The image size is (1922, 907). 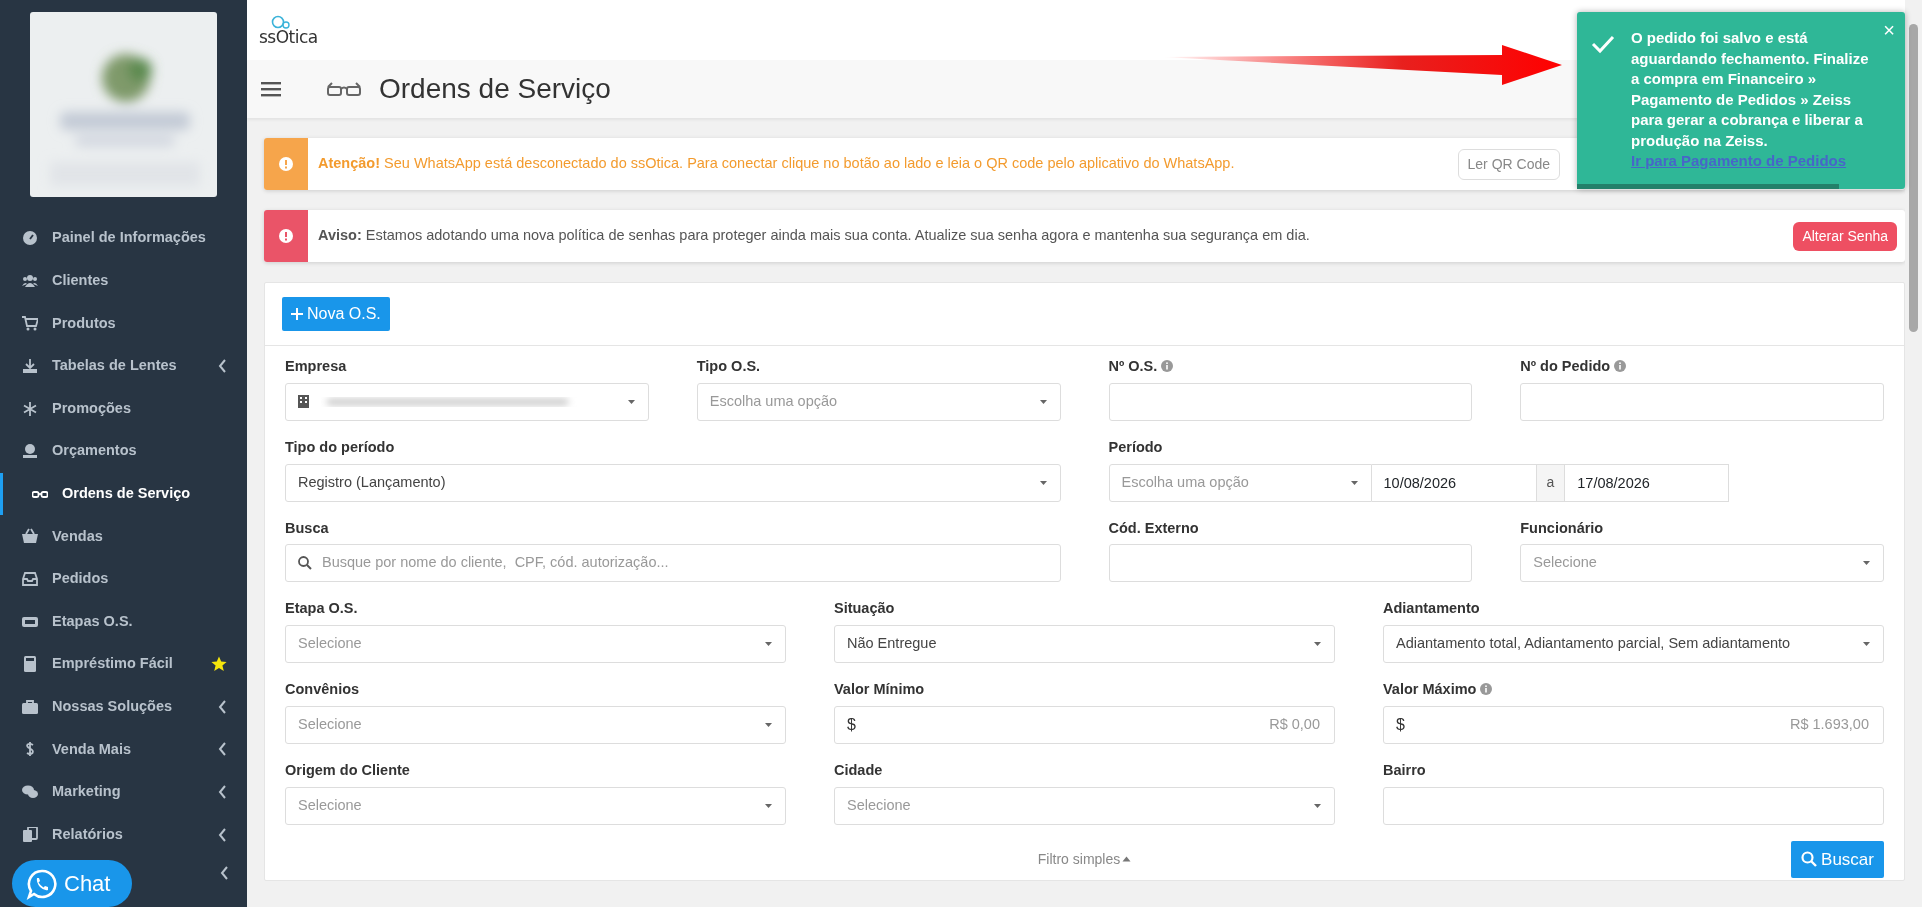 What do you see at coordinates (30, 664) in the screenshot?
I see `calculator-icon` at bounding box center [30, 664].